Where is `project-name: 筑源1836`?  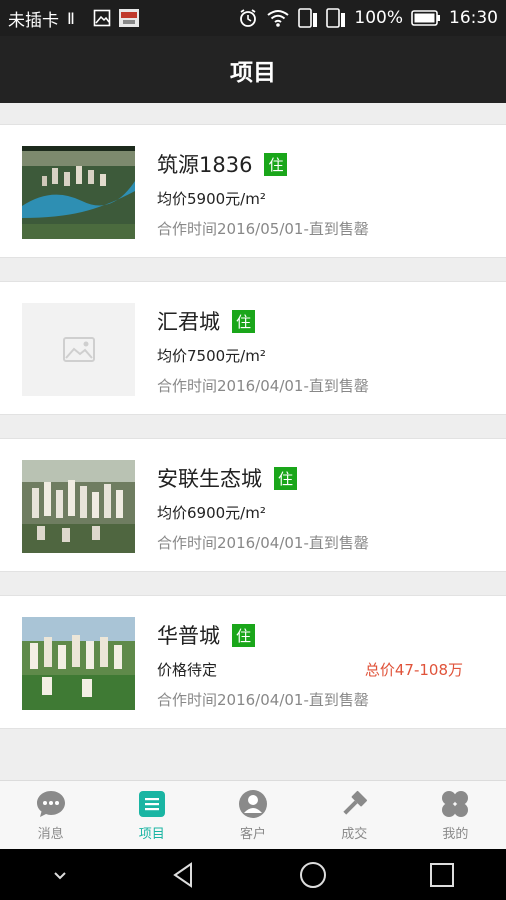 project-name: 筑源1836 is located at coordinates (205, 165).